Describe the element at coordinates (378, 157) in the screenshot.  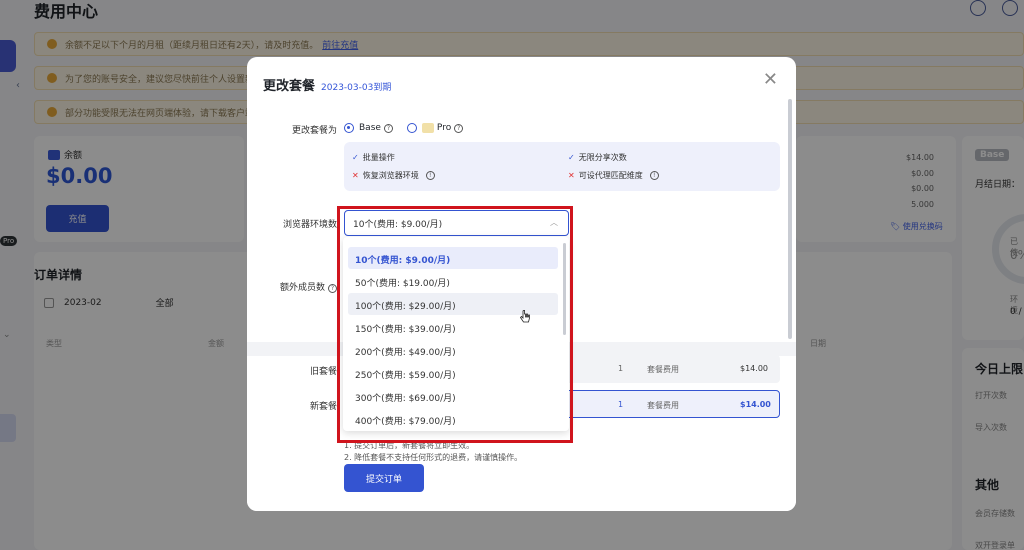
I see `feature-text: 批量操作` at that location.